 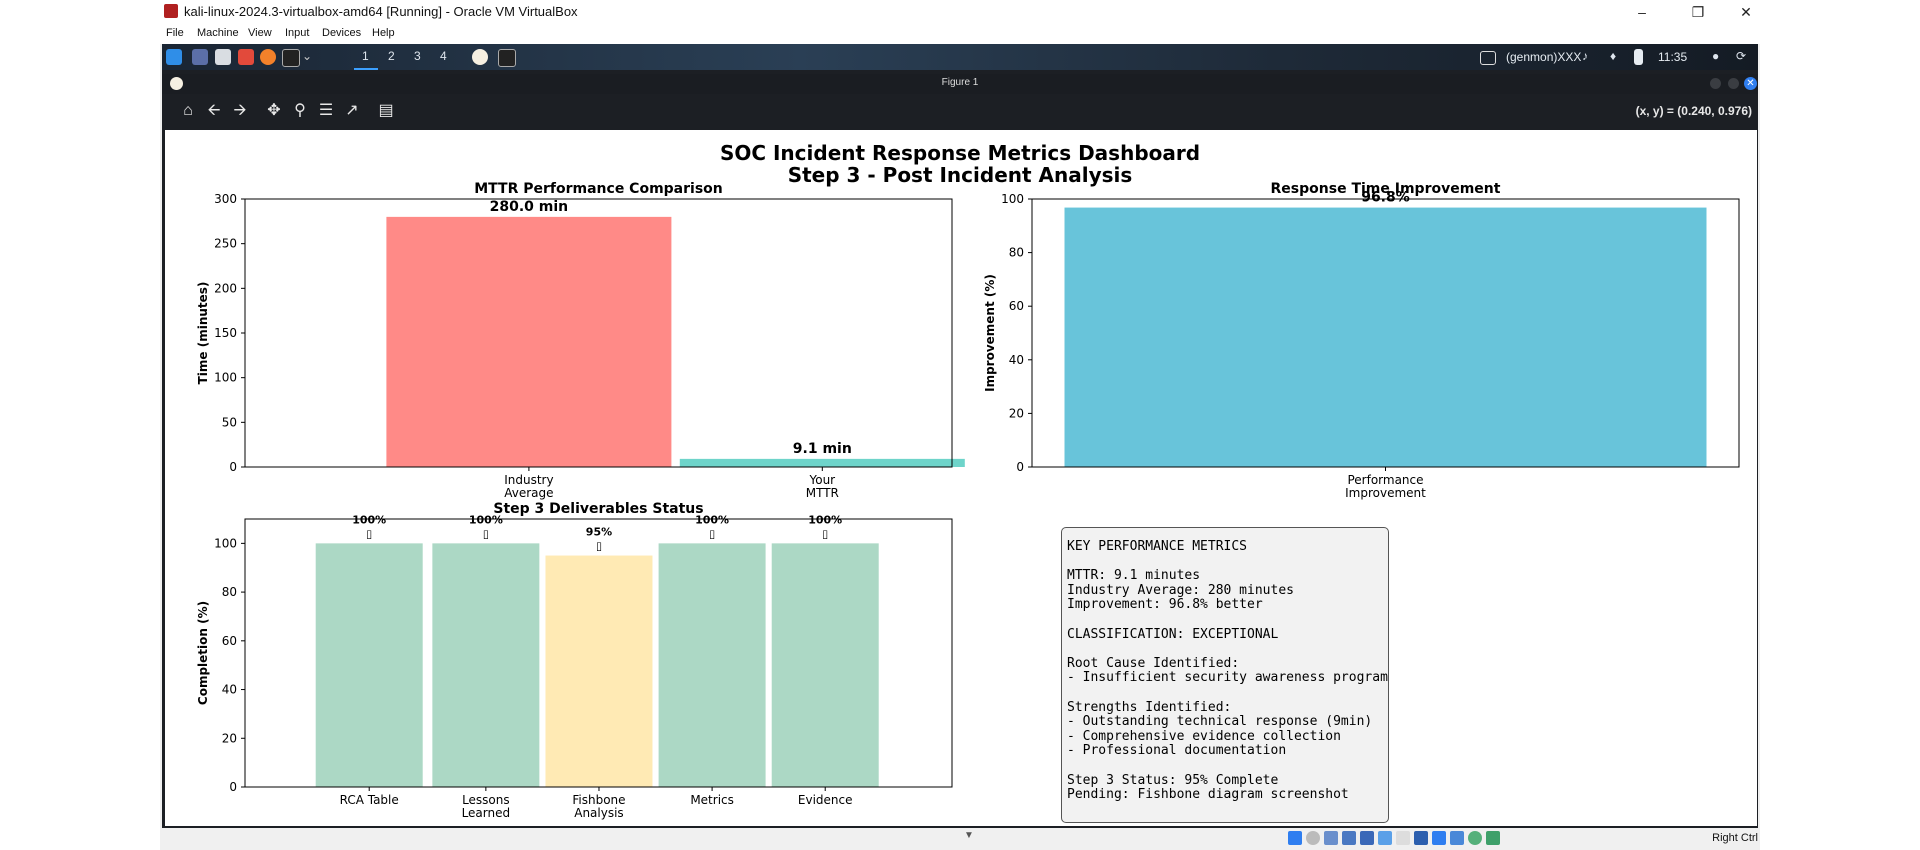 What do you see at coordinates (291, 58) in the screenshot?
I see `terminal-icon` at bounding box center [291, 58].